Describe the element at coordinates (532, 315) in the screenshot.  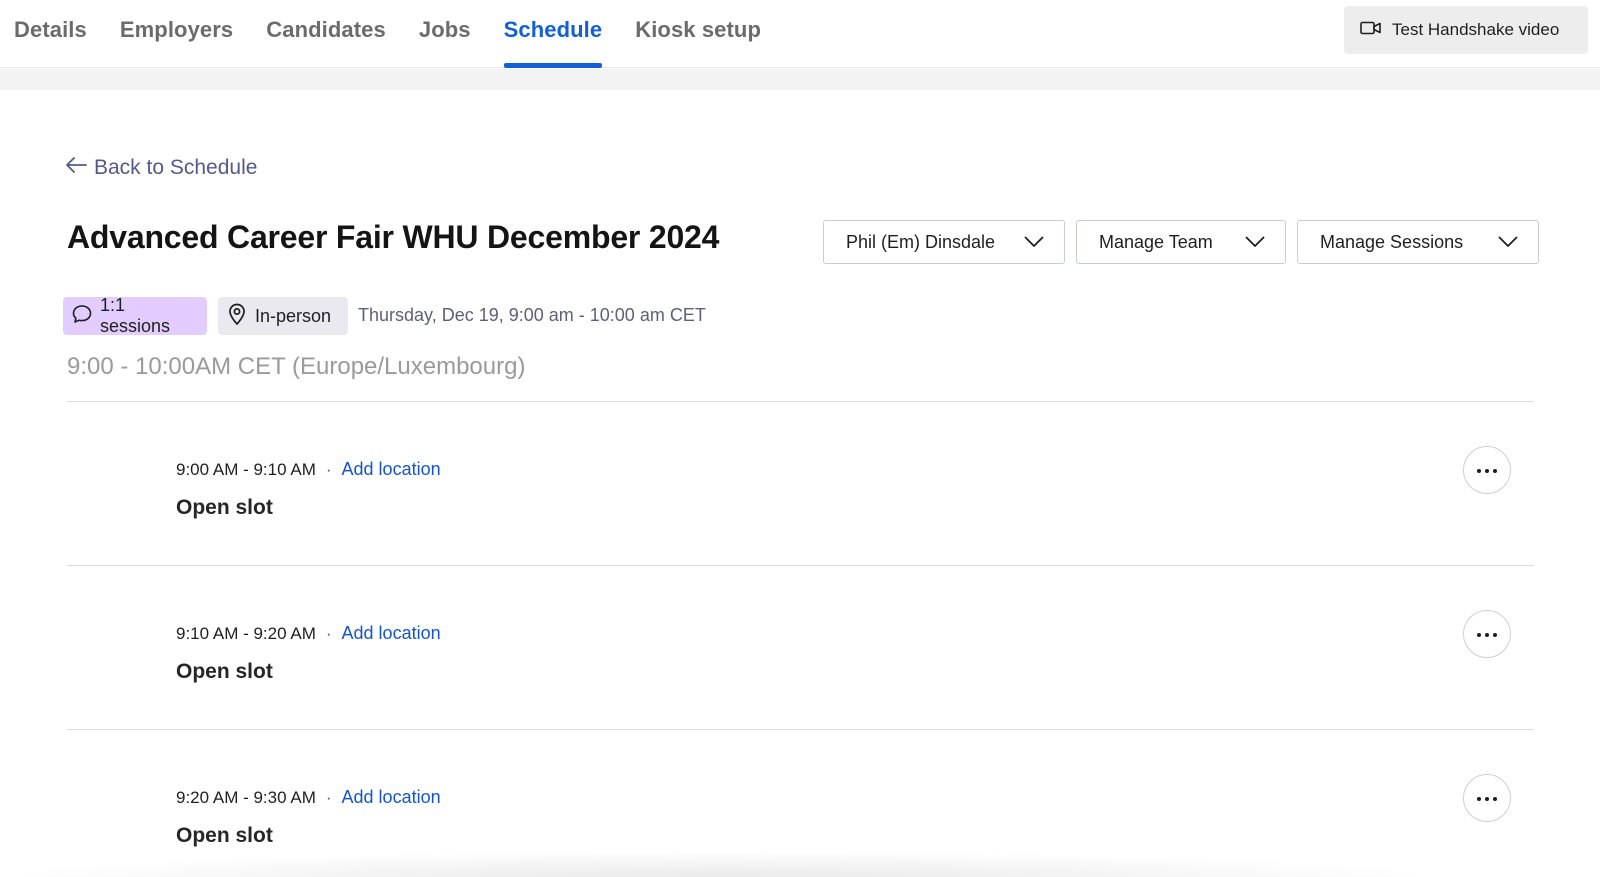
I see `event-date: Thursday, Dec 19, 9:00 am - 10:00 am CET` at that location.